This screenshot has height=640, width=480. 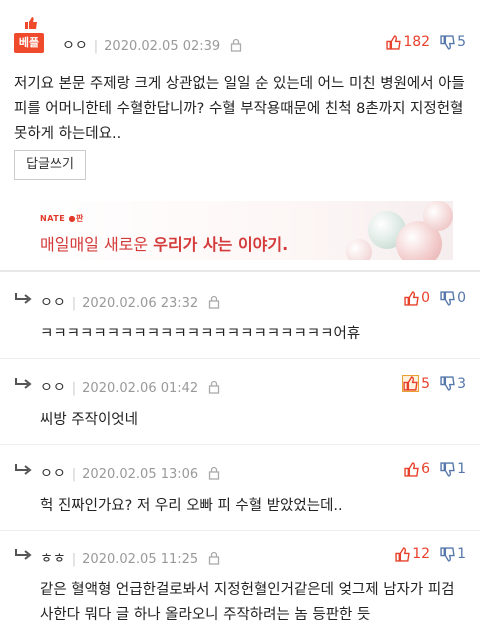 I want to click on reply-meta: ㅇㅇ | 2020.02.05 13:06, so click(x=130, y=473).